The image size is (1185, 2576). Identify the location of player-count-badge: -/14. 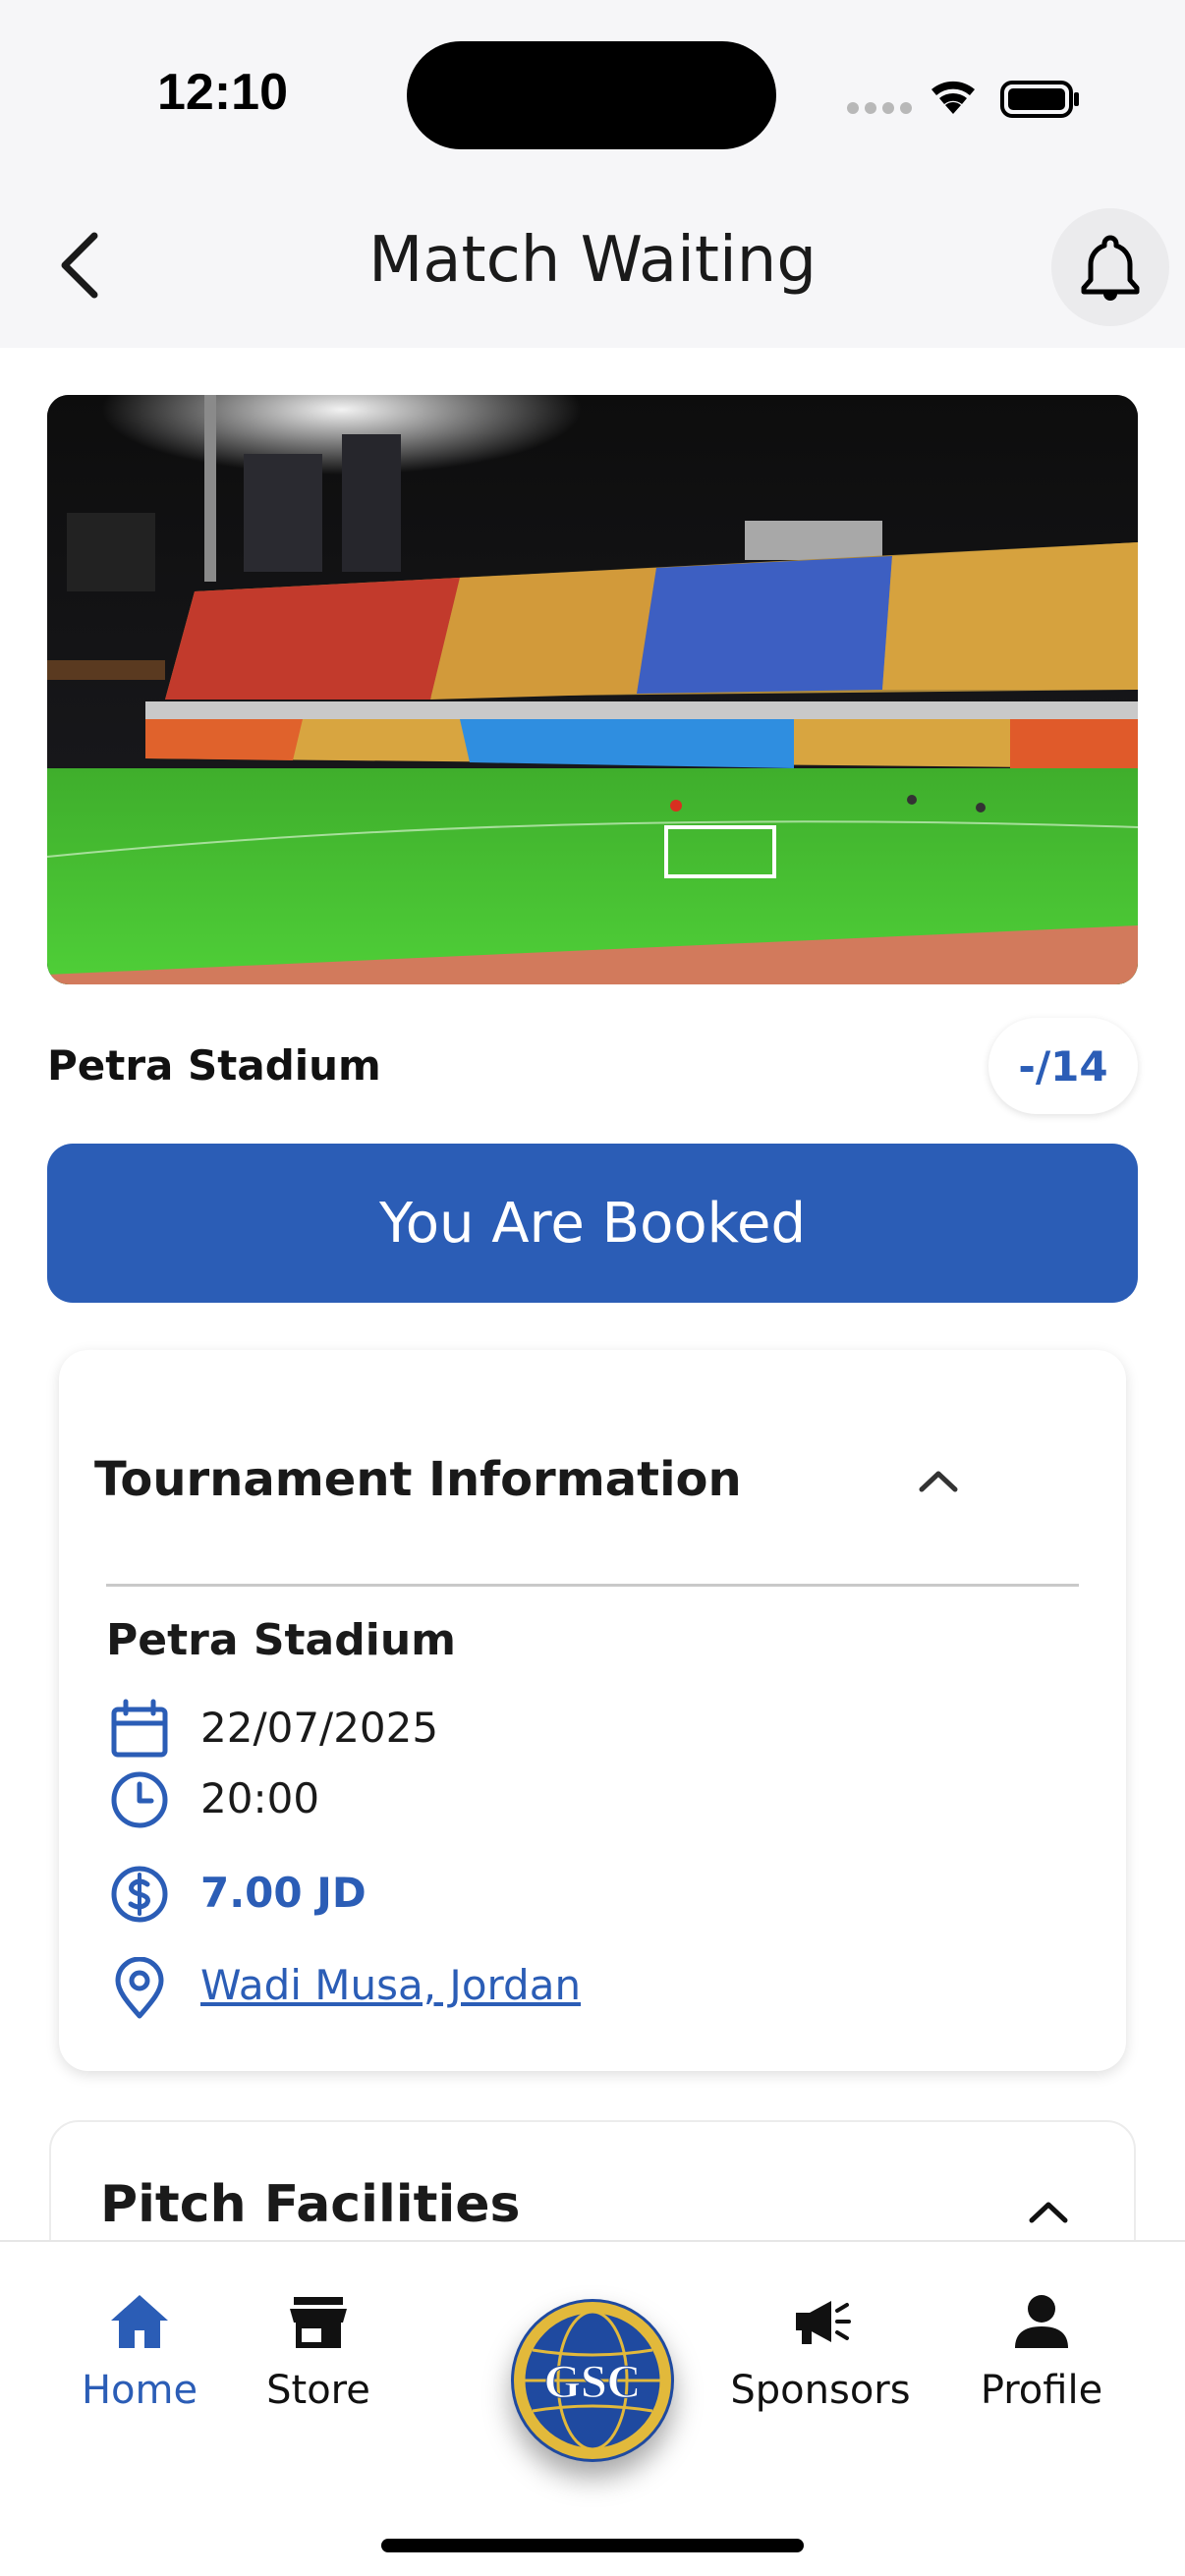
(1063, 1066).